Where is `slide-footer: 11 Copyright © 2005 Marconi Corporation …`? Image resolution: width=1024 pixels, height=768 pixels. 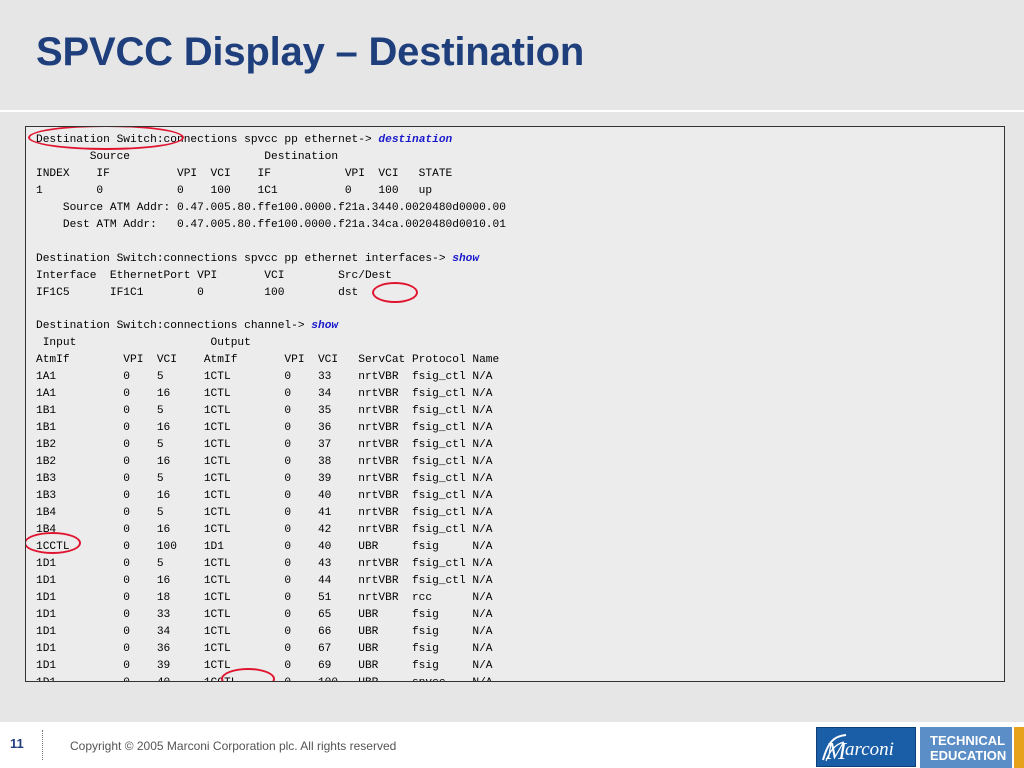 slide-footer: 11 Copyright © 2005 Marconi Corporation … is located at coordinates (512, 745).